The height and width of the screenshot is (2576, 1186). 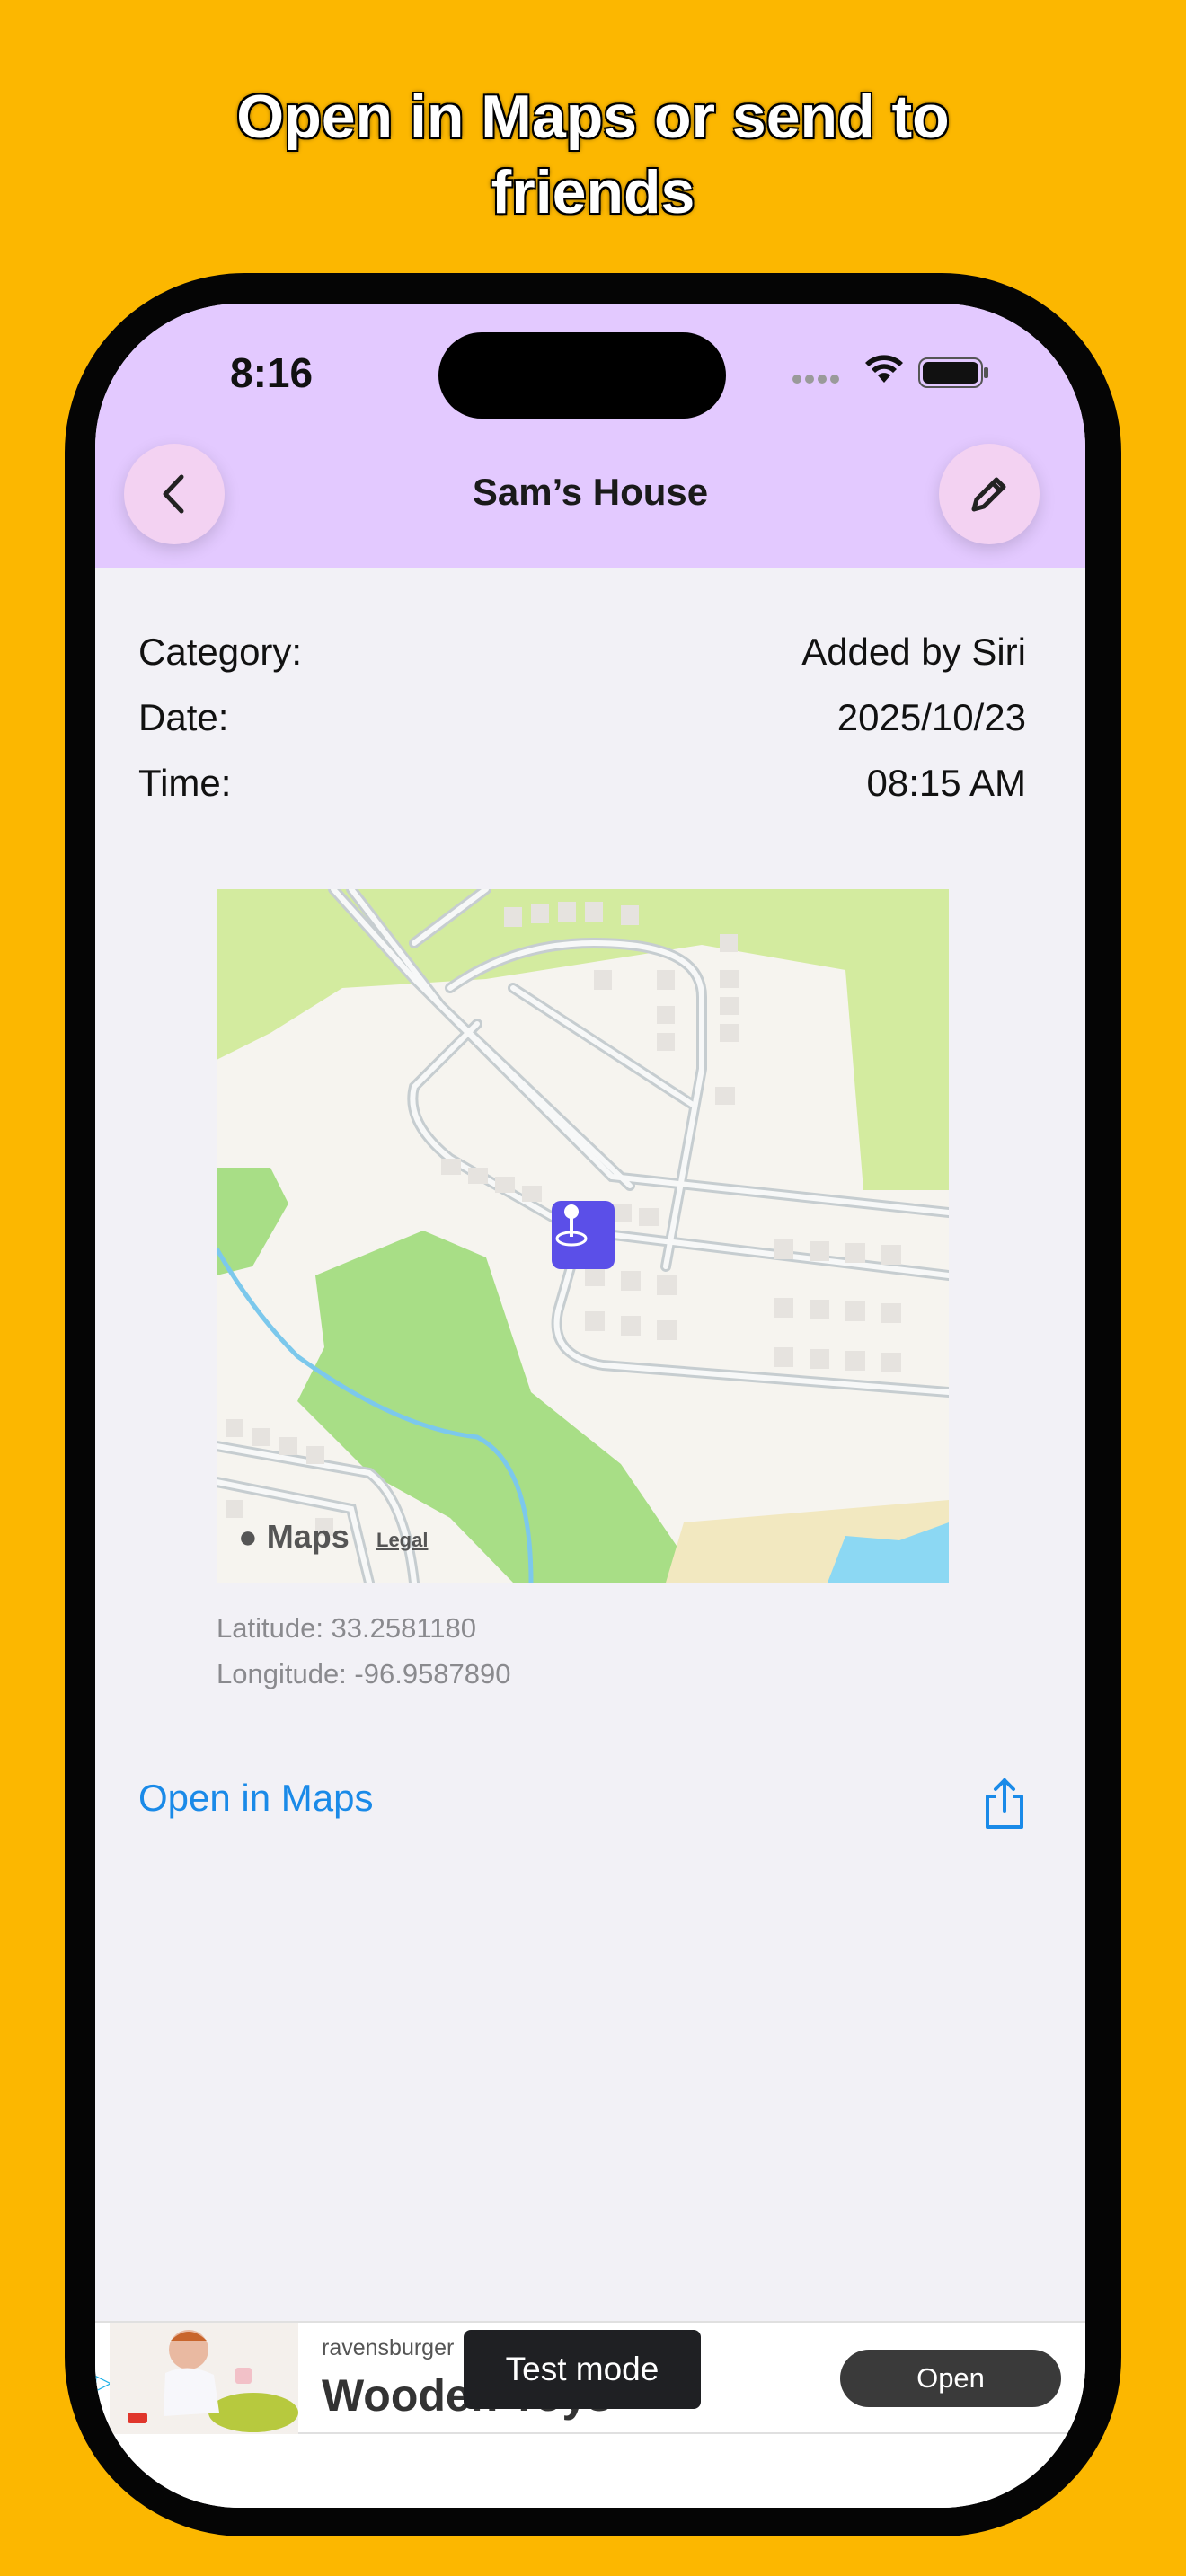 I want to click on maps-logo-text: Maps, so click(x=308, y=1536).